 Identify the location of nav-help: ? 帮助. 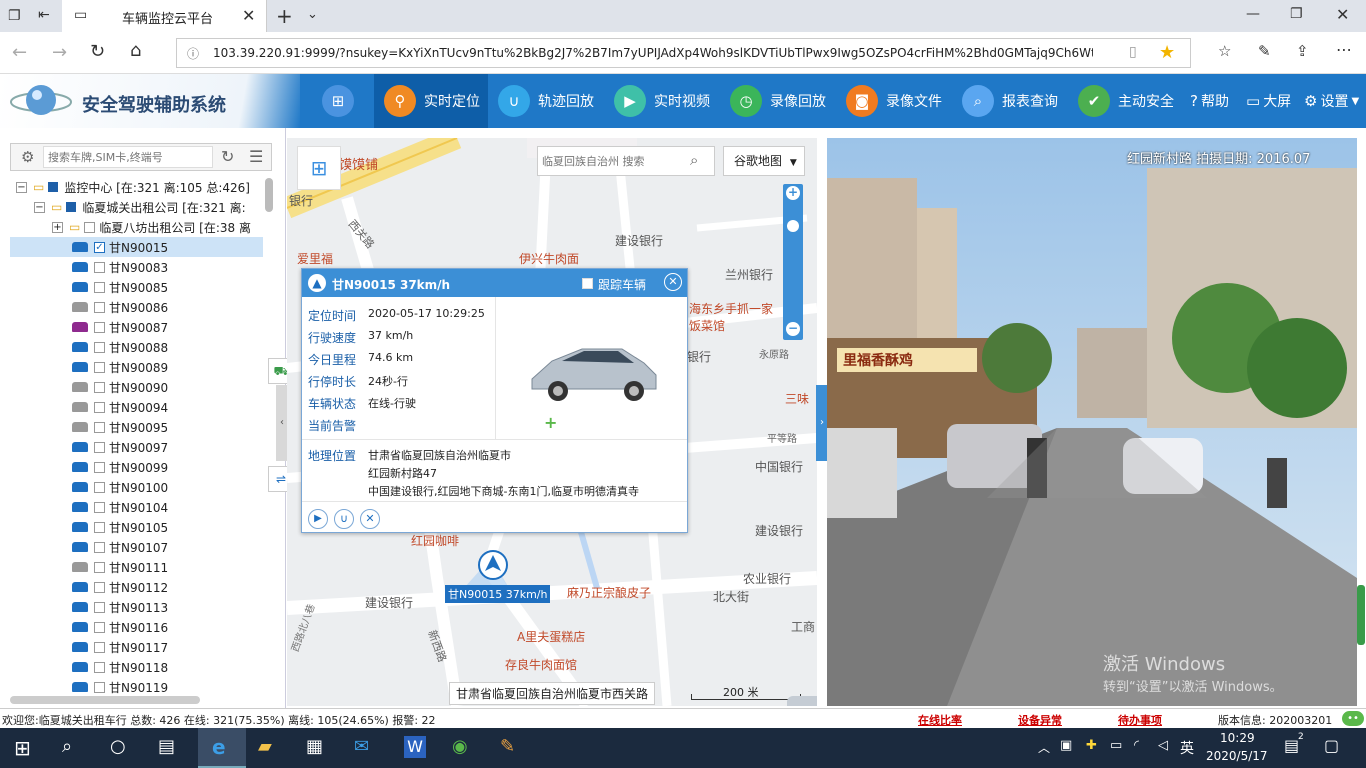
(1209, 101).